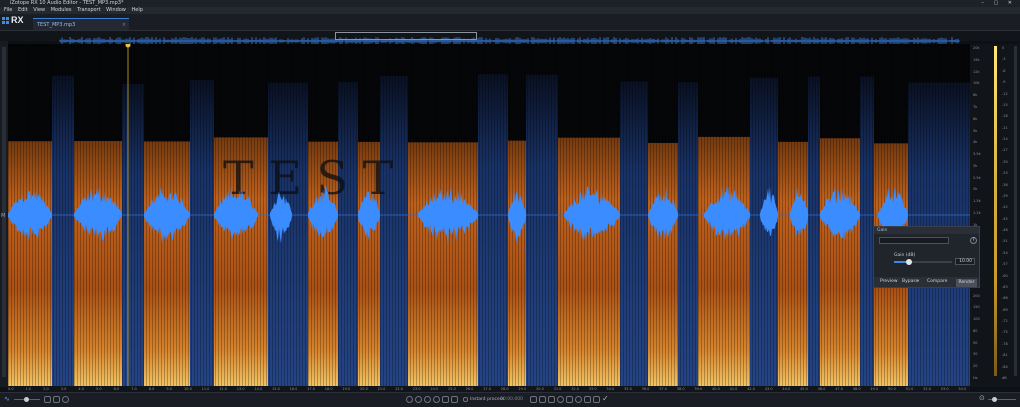 This screenshot has width=1020, height=407. Describe the element at coordinates (965, 261) in the screenshot. I see `gain-value-input: 10.00` at that location.